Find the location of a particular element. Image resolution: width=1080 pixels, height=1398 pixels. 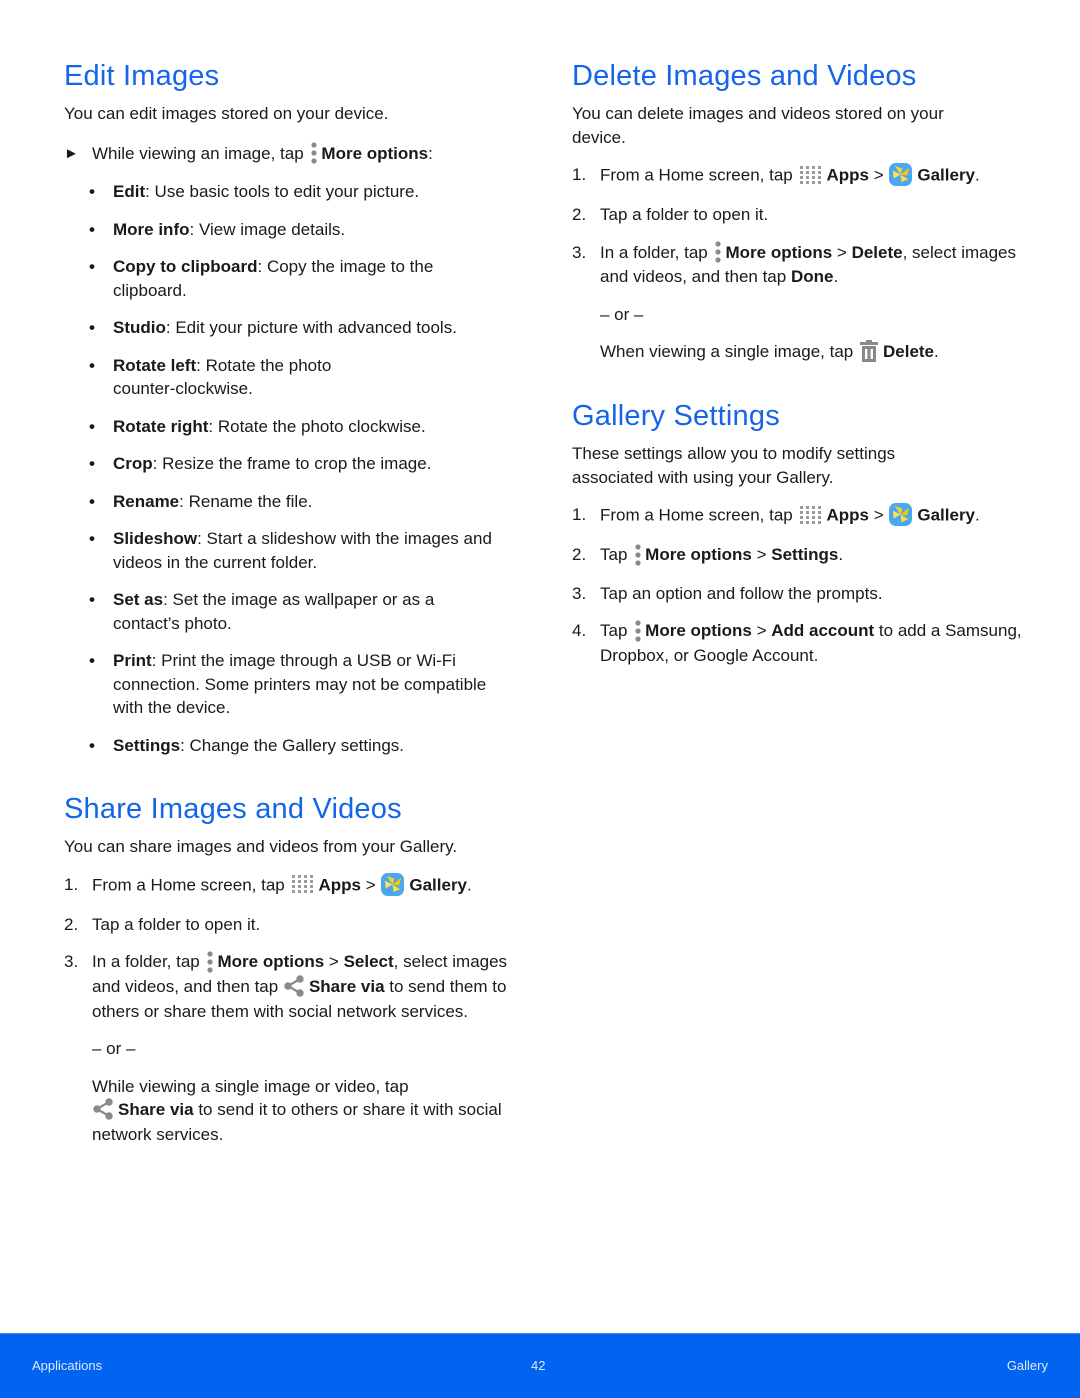

page-number: 42 is located at coordinates (538, 1365).